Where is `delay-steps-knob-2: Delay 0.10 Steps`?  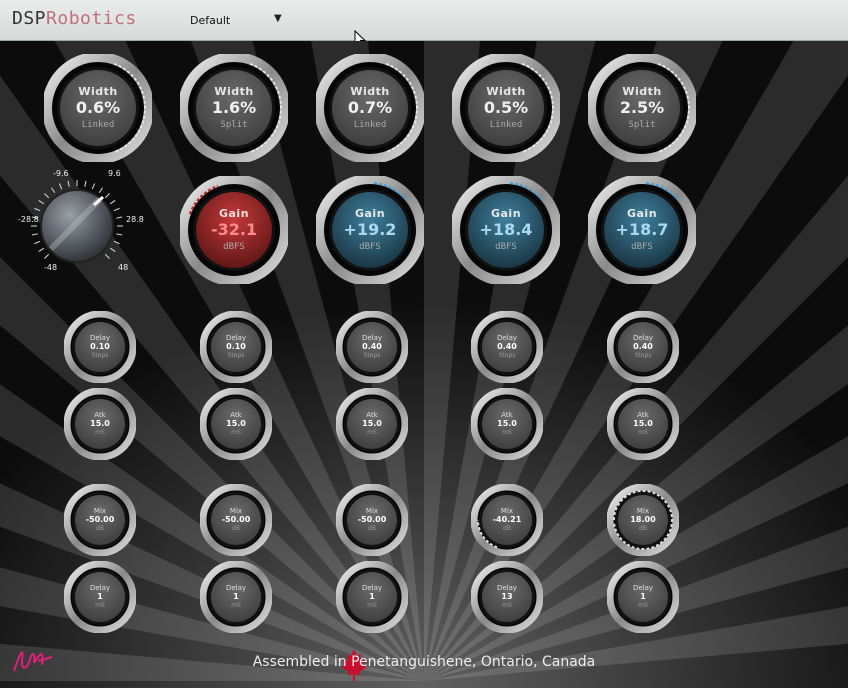
delay-steps-knob-2: Delay 0.10 Steps is located at coordinates (236, 347).